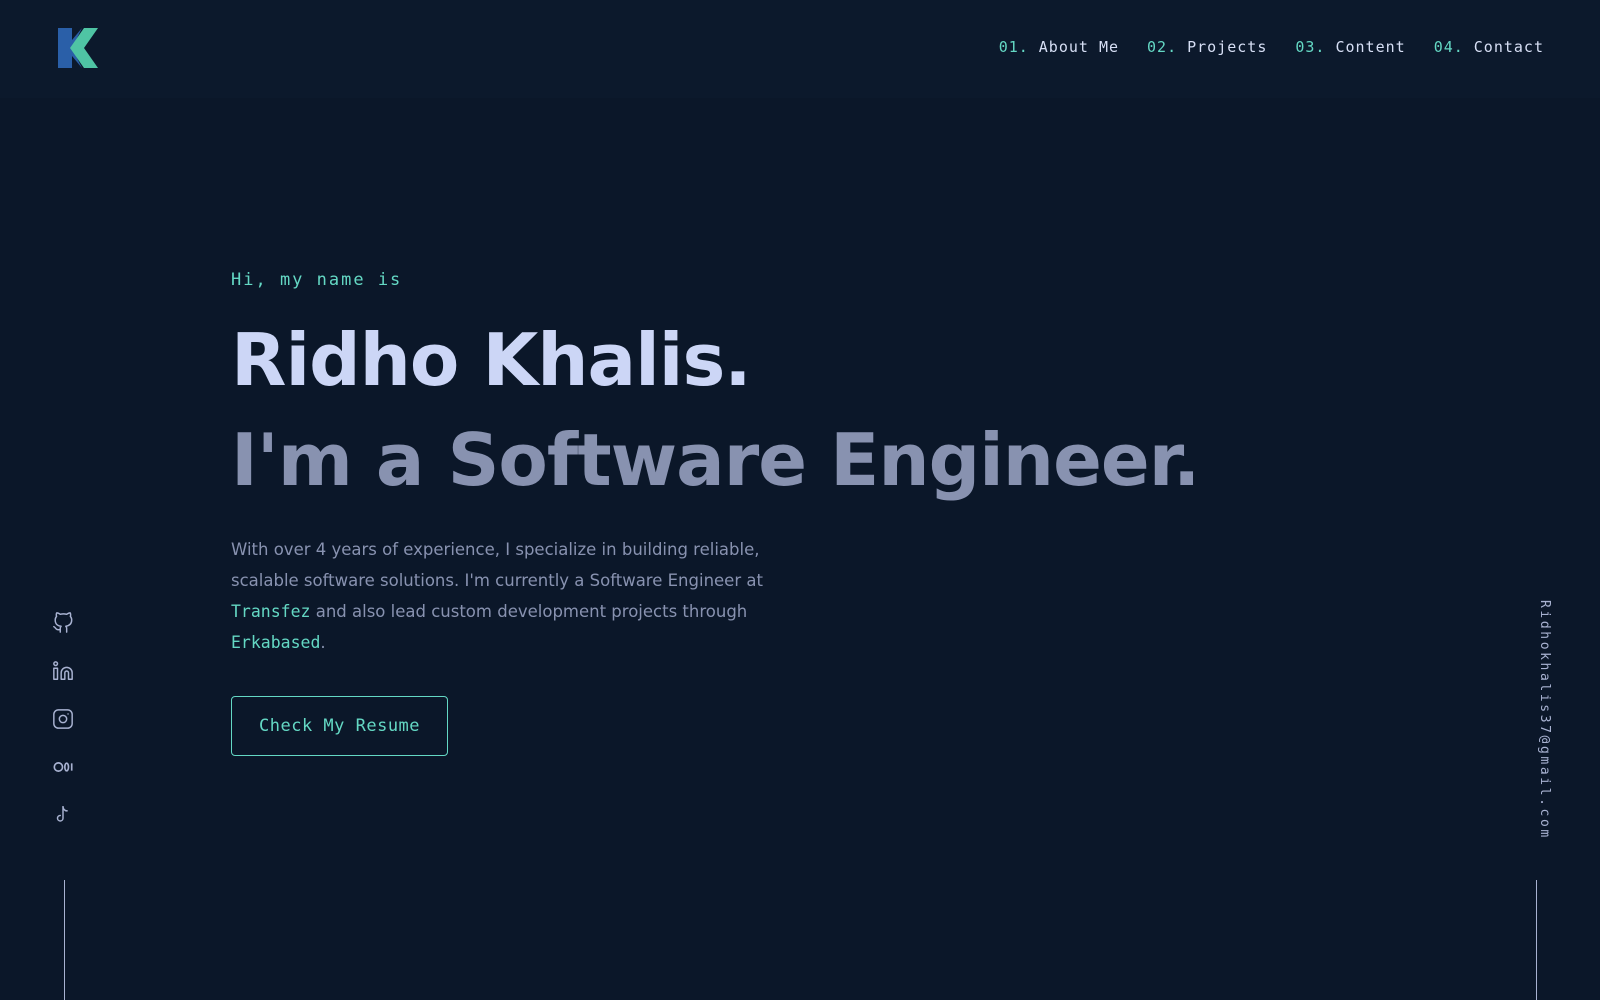 The height and width of the screenshot is (1000, 1600). I want to click on nav-label: About Me, so click(1079, 47).